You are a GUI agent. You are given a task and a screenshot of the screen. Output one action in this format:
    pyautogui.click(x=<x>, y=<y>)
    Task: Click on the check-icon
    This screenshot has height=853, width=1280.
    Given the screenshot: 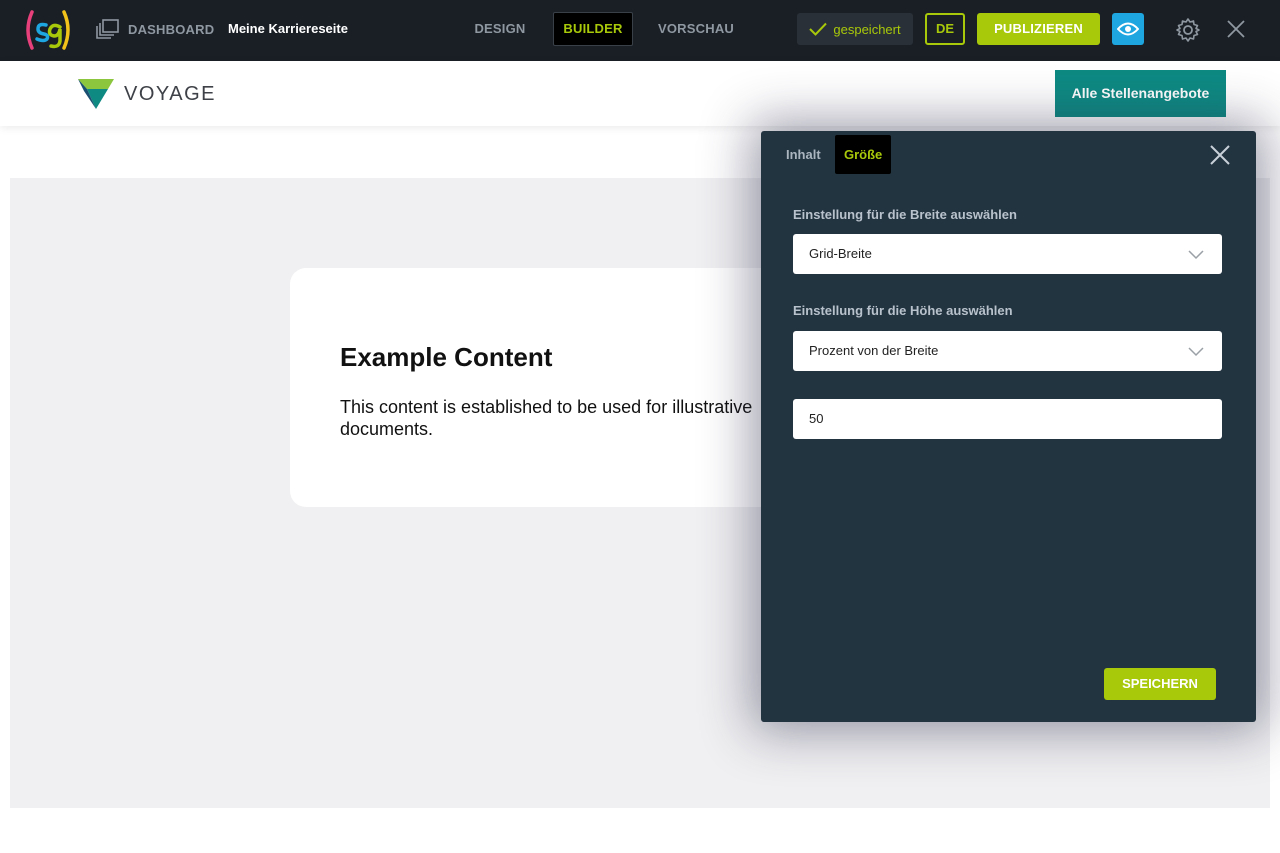 What is the action you would take?
    pyautogui.click(x=818, y=29)
    